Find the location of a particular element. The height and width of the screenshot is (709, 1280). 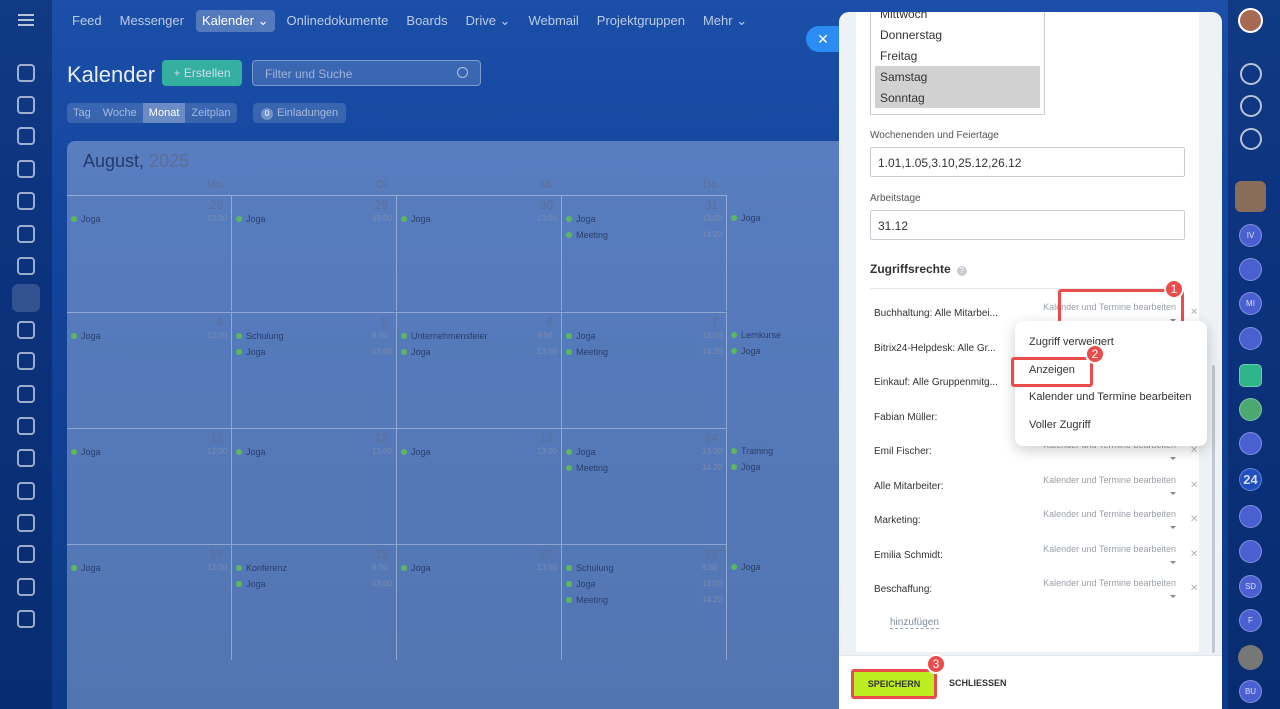

bitrix24-badge: 24 is located at coordinates (1250, 479).